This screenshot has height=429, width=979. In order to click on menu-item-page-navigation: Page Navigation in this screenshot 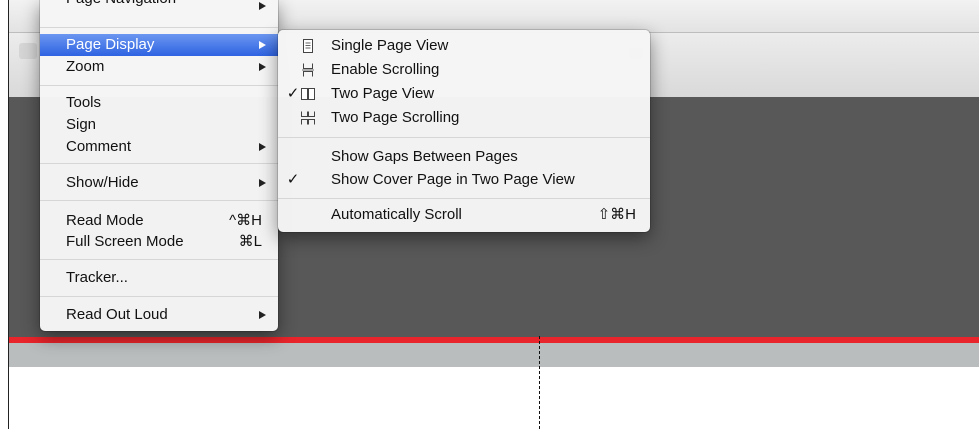, I will do `click(159, 7)`.